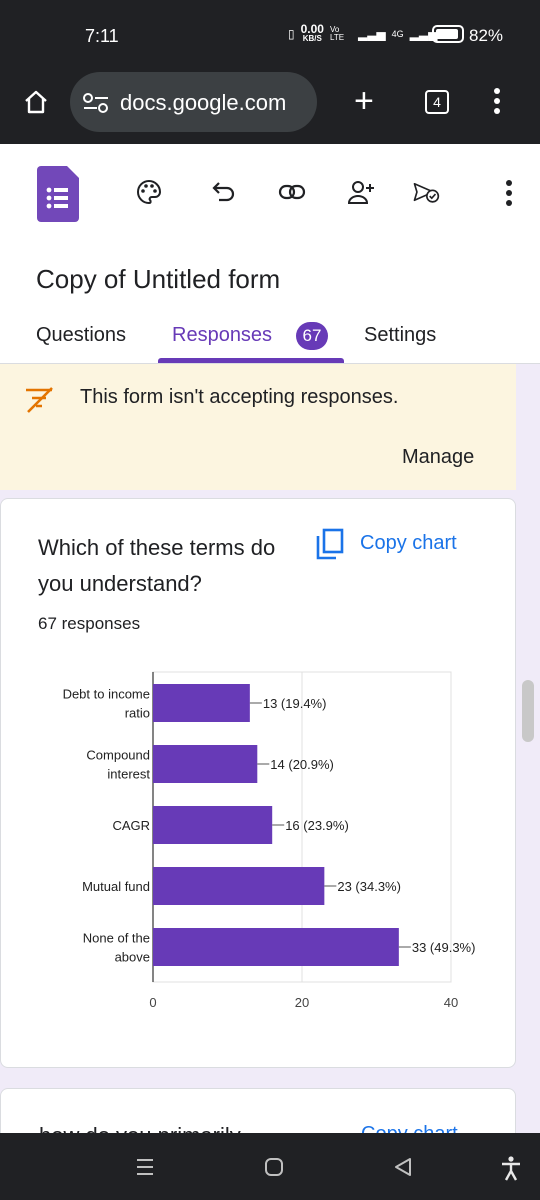 The width and height of the screenshot is (540, 1200). What do you see at coordinates (448, 34) in the screenshot?
I see `battery-icon` at bounding box center [448, 34].